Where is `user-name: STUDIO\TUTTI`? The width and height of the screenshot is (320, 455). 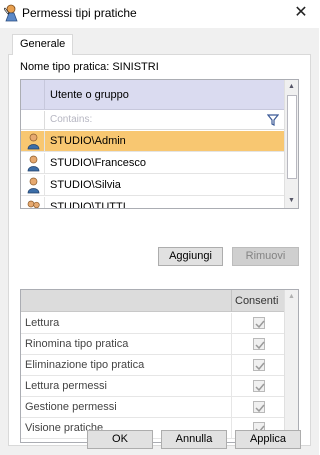
user-name: STUDIO\TUTTI is located at coordinates (88, 205).